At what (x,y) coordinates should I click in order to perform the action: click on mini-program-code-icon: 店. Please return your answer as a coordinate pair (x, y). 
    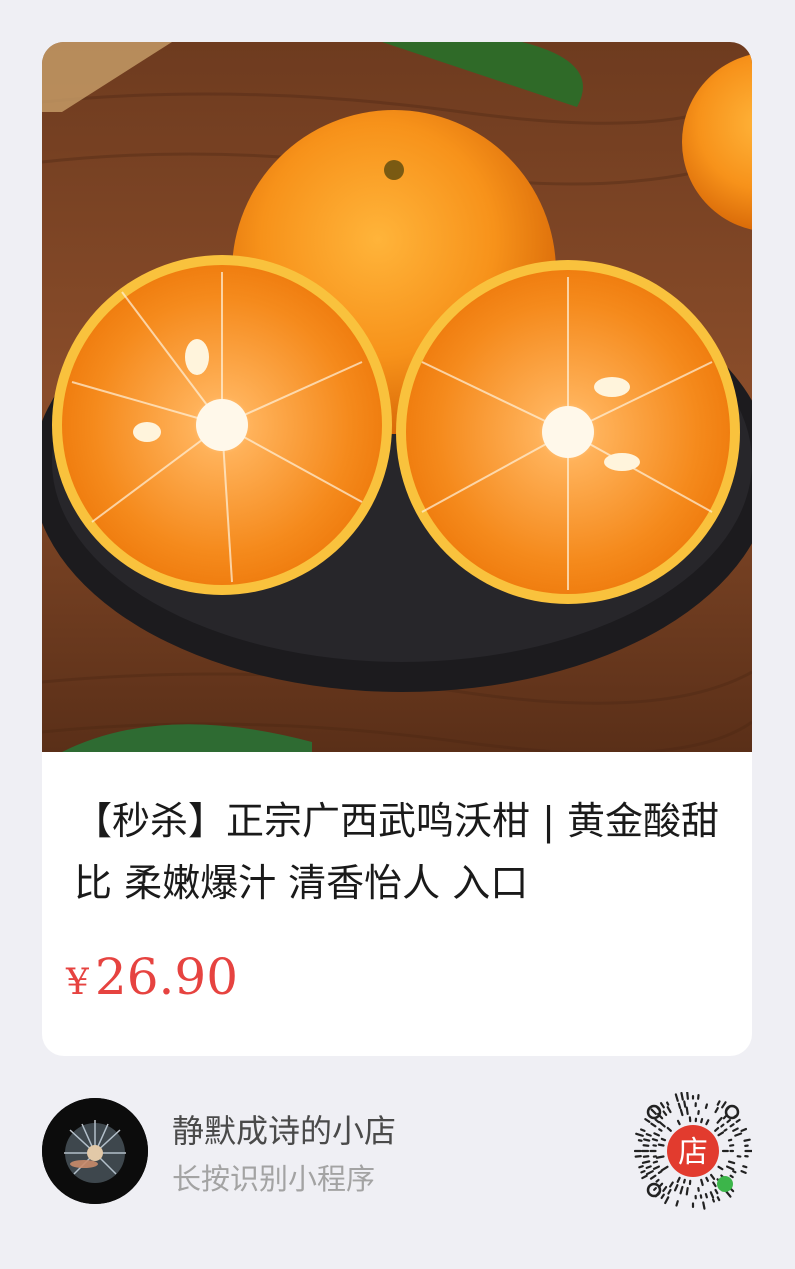
    Looking at the image, I should click on (693, 1150).